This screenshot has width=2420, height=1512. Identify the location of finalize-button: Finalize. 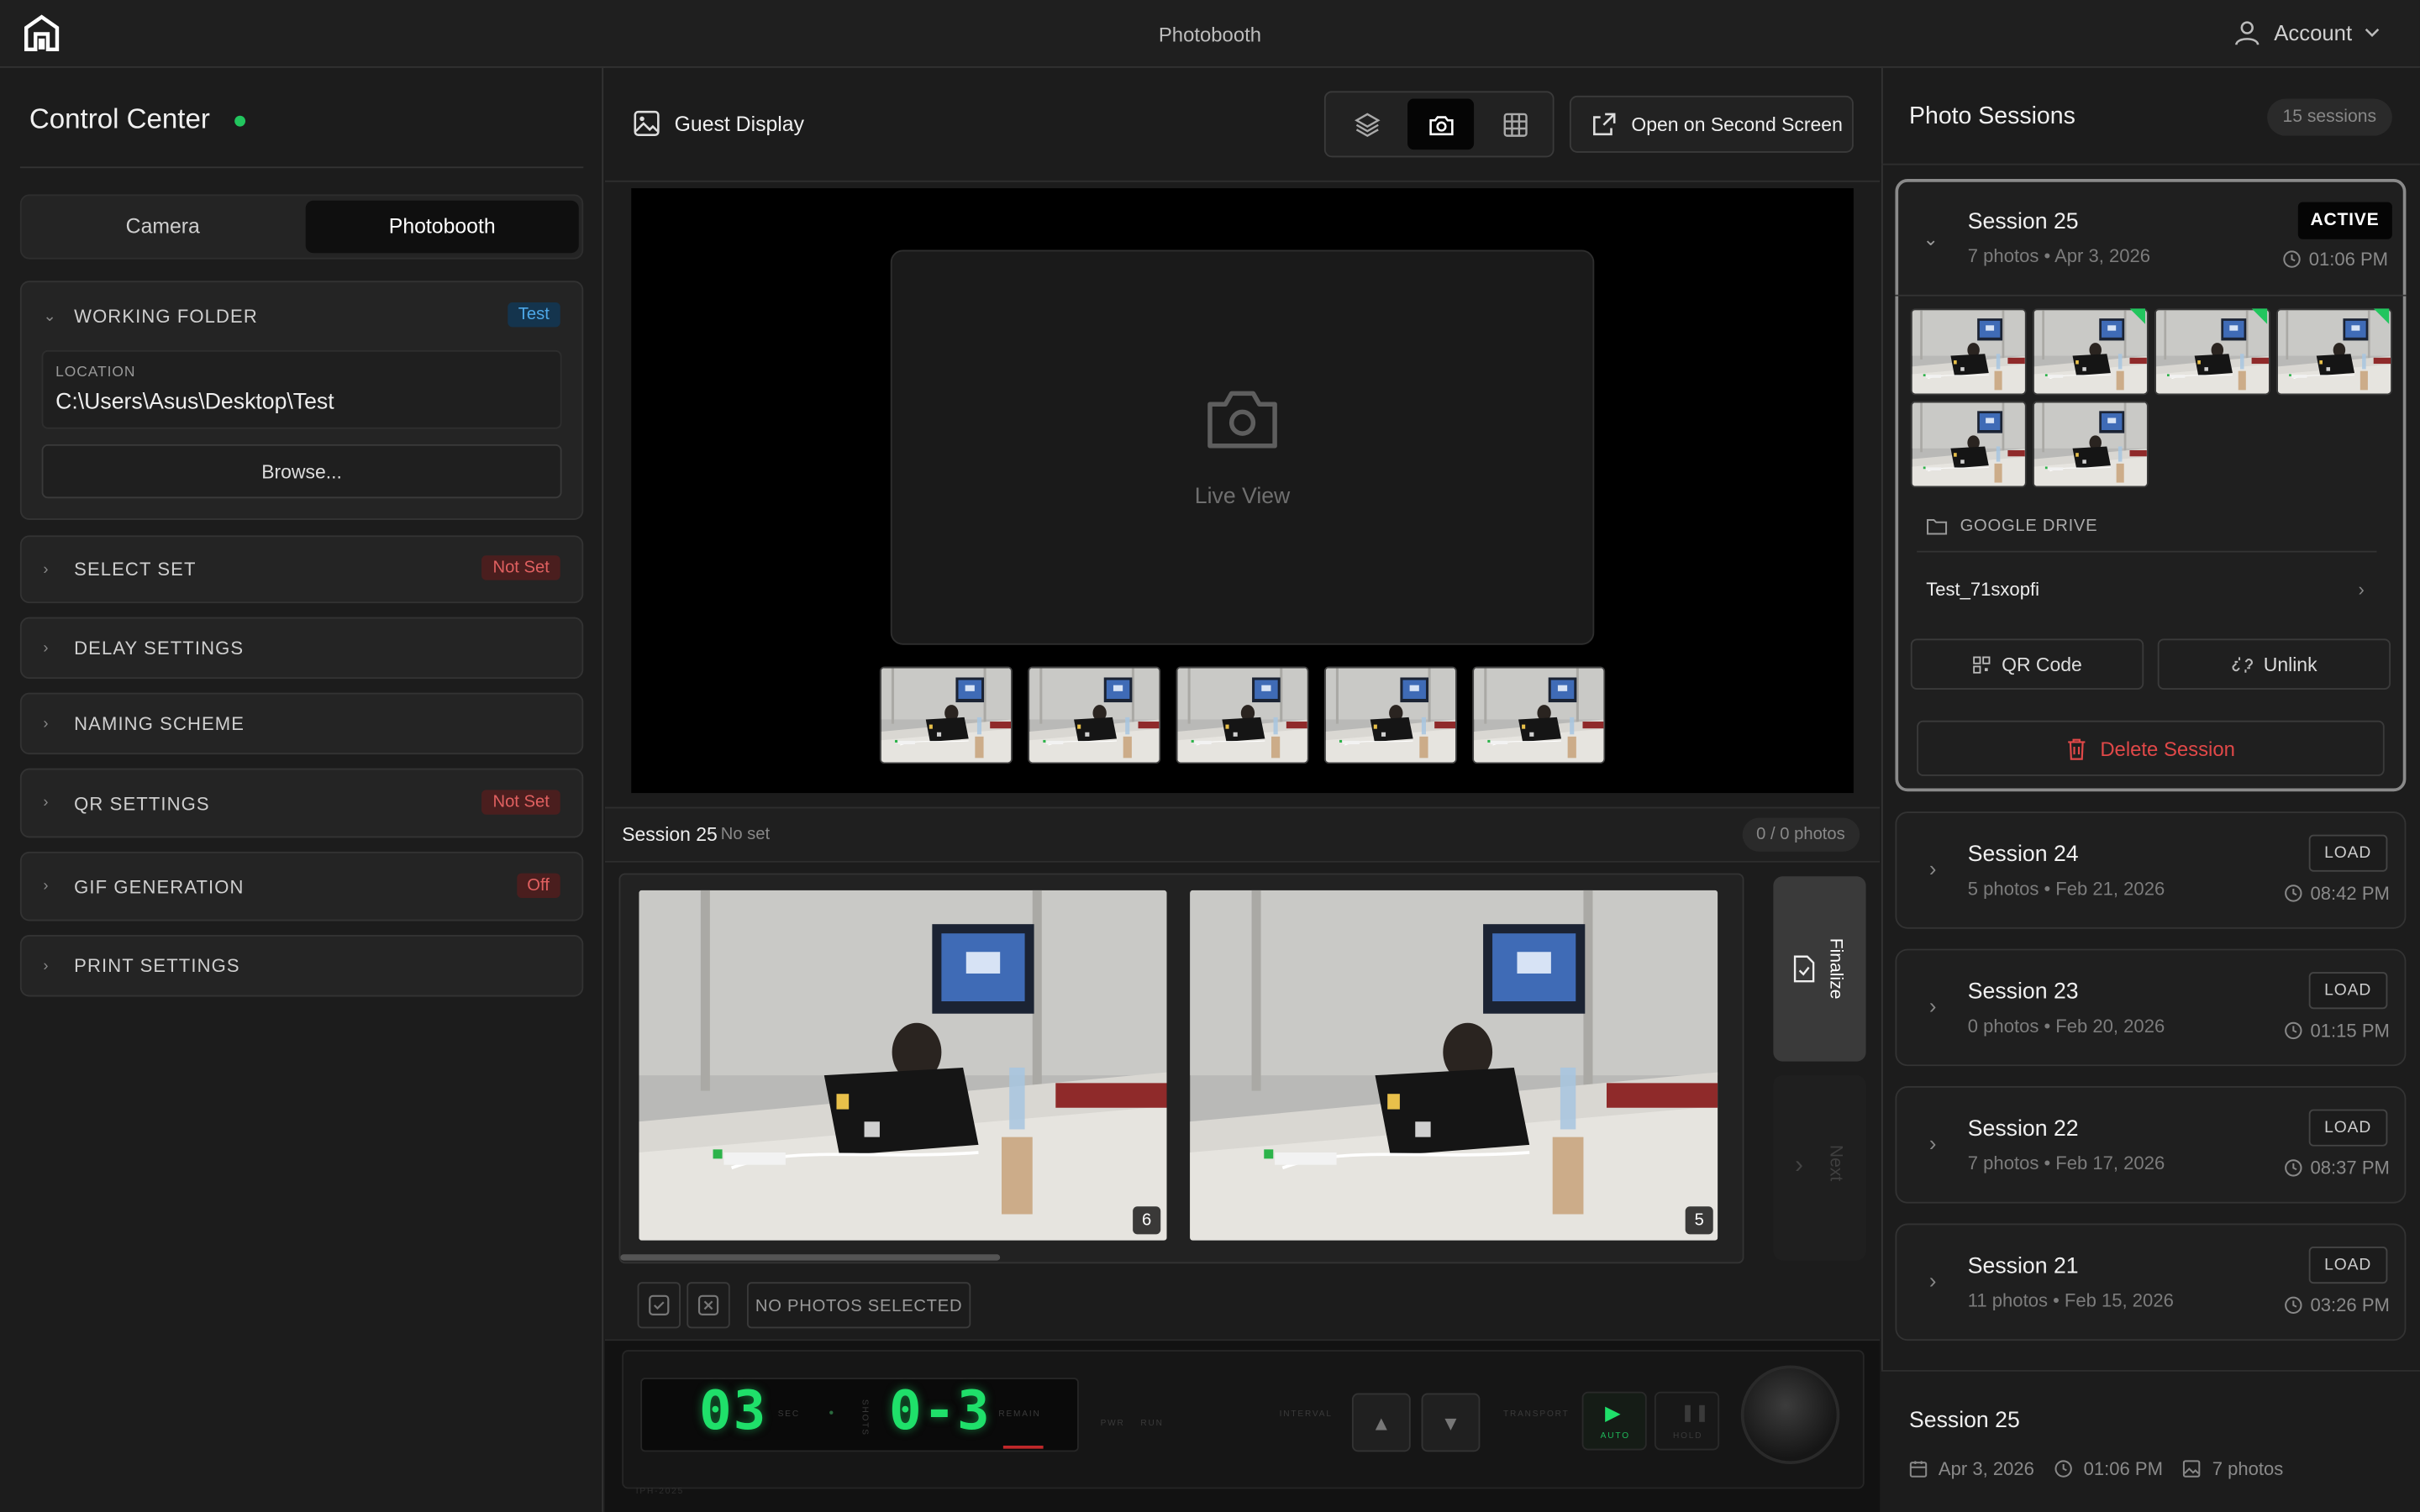
(1819, 969).